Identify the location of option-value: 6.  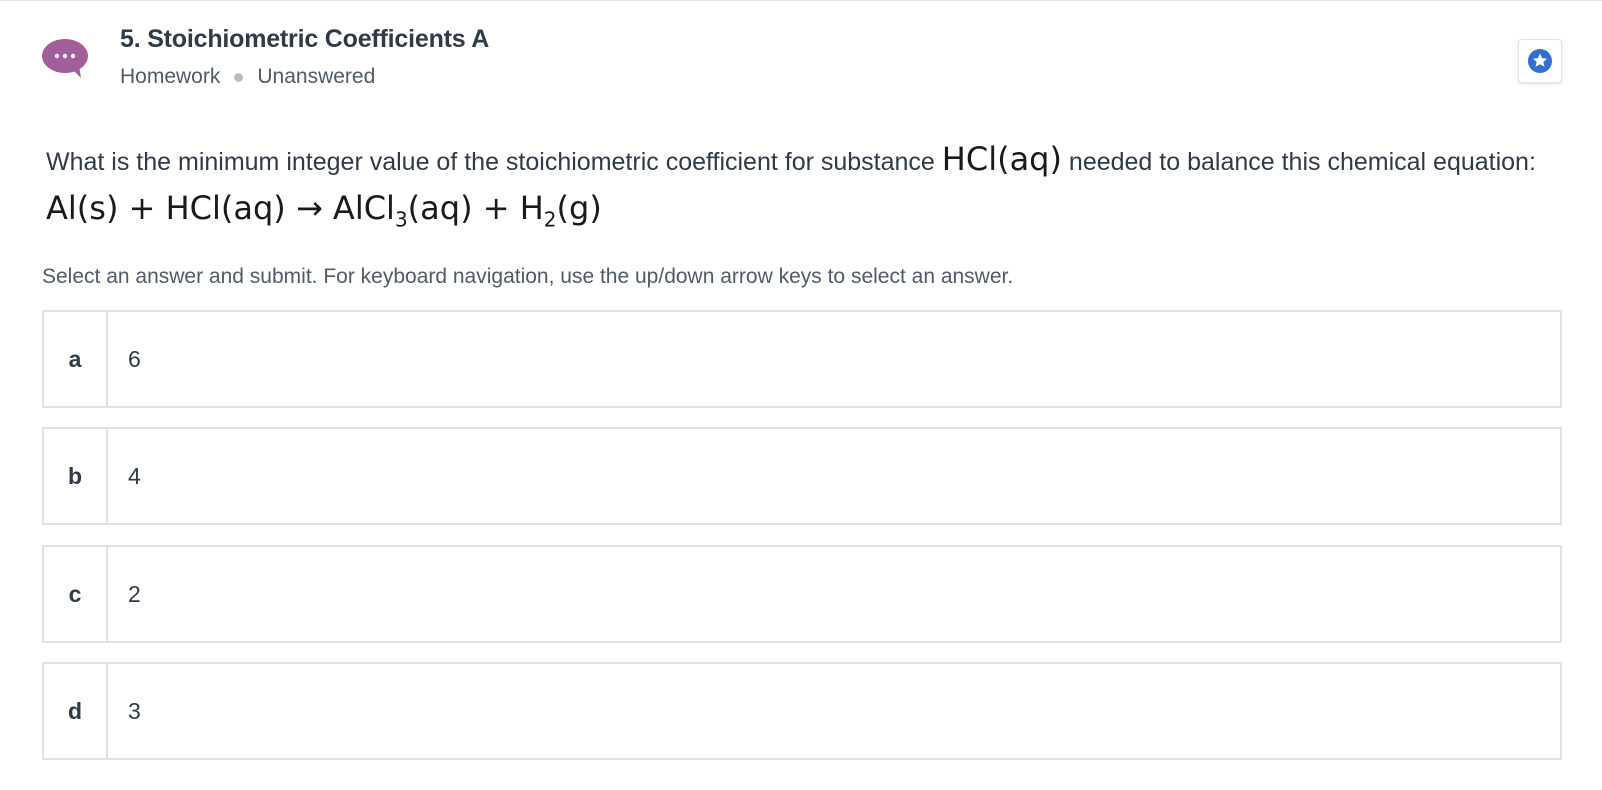
(134, 358).